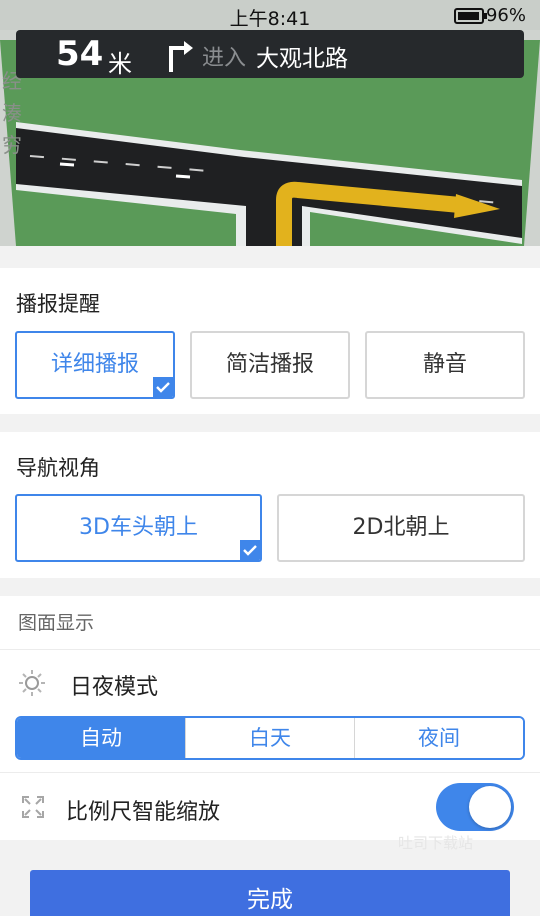 The height and width of the screenshot is (916, 540). What do you see at coordinates (270, 893) in the screenshot?
I see `done-button: 完成` at bounding box center [270, 893].